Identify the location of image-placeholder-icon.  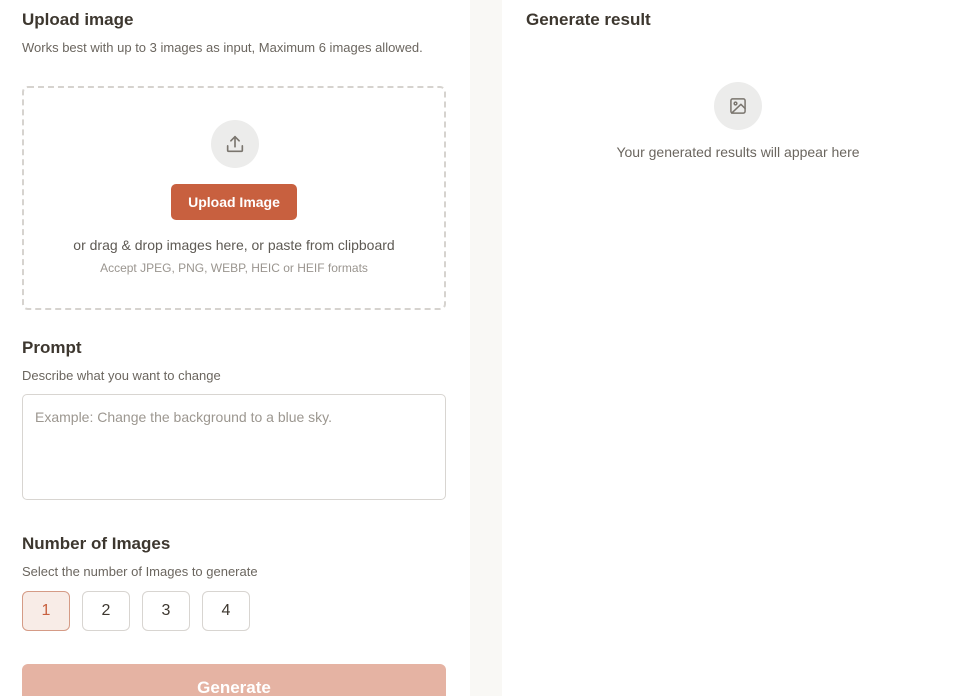
(738, 106).